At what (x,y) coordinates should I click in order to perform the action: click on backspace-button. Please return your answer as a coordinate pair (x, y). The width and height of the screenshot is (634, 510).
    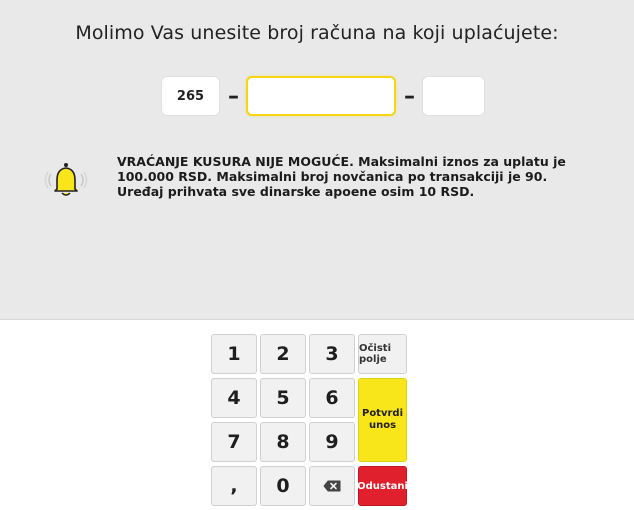
    Looking at the image, I should click on (332, 486).